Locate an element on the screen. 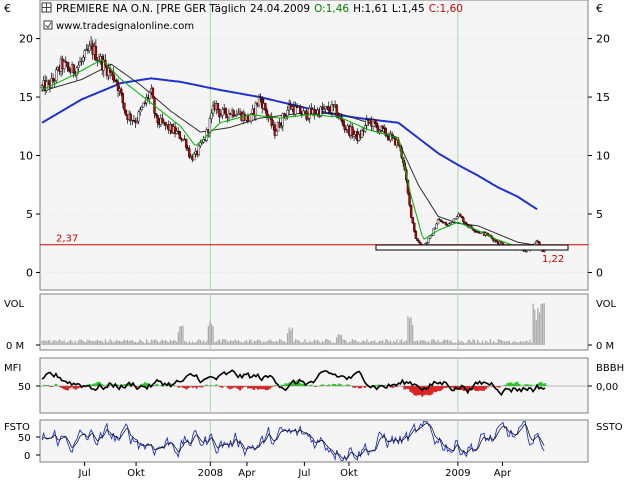  currency-left: € is located at coordinates (7, 8).